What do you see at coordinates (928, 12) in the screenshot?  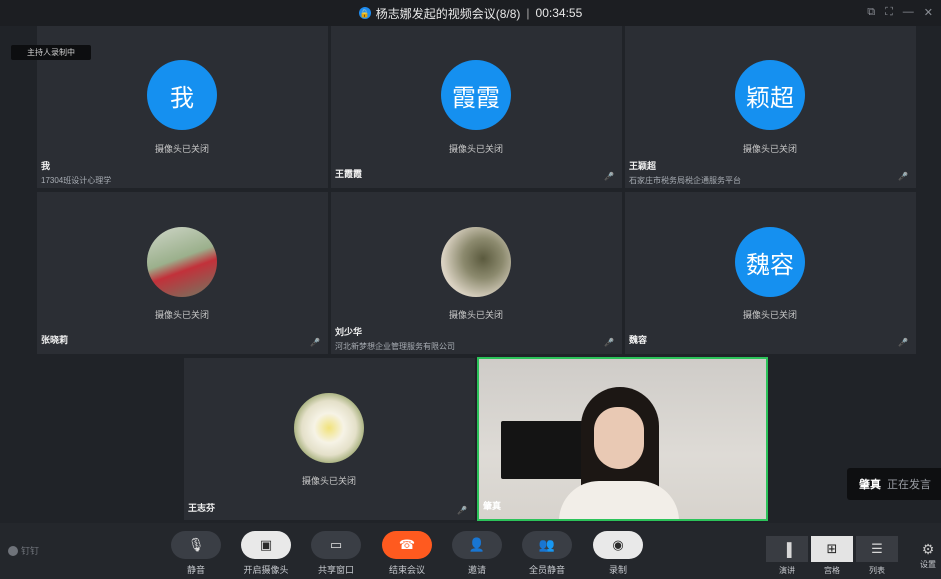 I see `close-icon: ✕` at bounding box center [928, 12].